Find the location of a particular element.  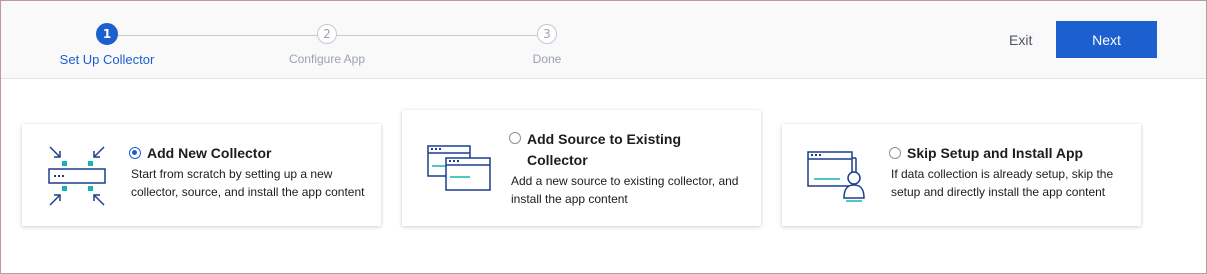

step-2-indicator: 2 is located at coordinates (327, 34).